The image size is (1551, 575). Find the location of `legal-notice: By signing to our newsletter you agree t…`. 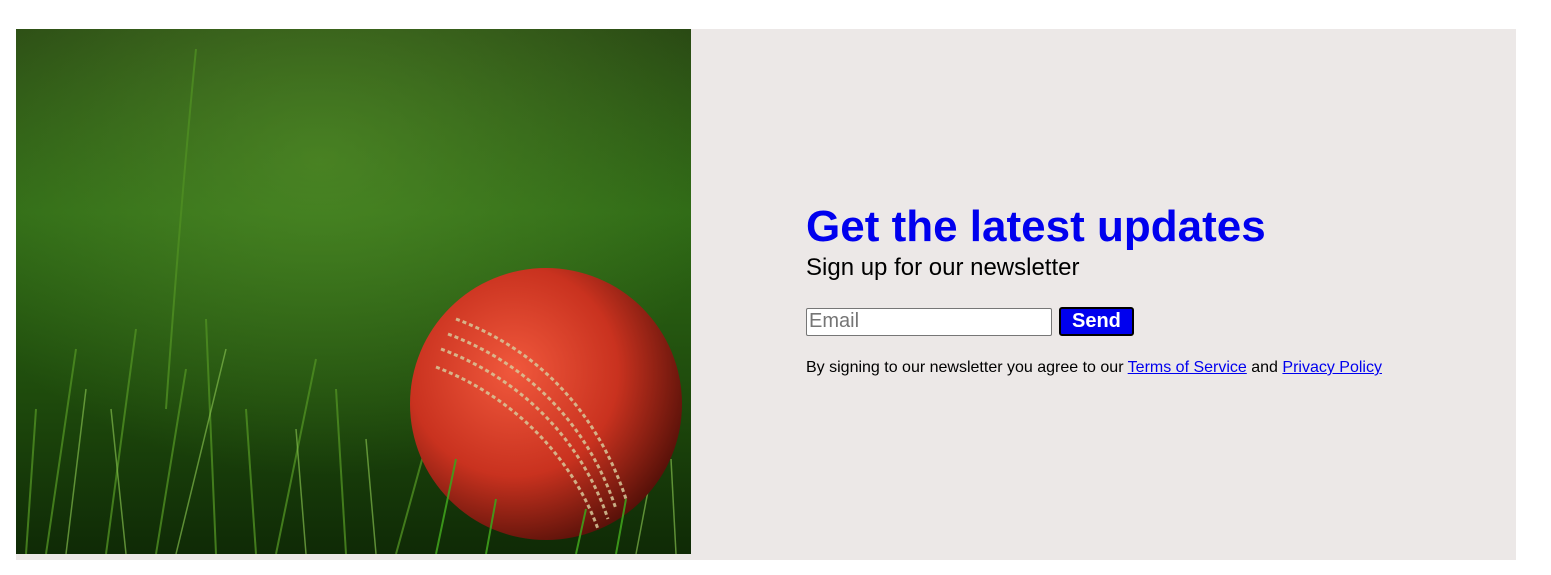

legal-notice: By signing to our newsletter you agree t… is located at coordinates (1094, 368).